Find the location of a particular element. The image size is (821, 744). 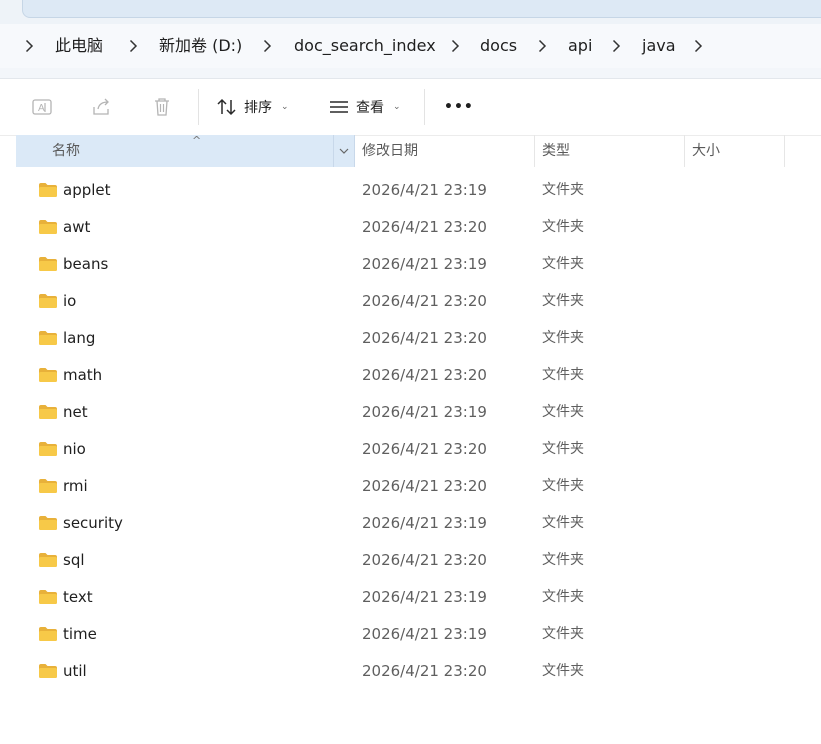

toolbar-divider is located at coordinates (198, 107).